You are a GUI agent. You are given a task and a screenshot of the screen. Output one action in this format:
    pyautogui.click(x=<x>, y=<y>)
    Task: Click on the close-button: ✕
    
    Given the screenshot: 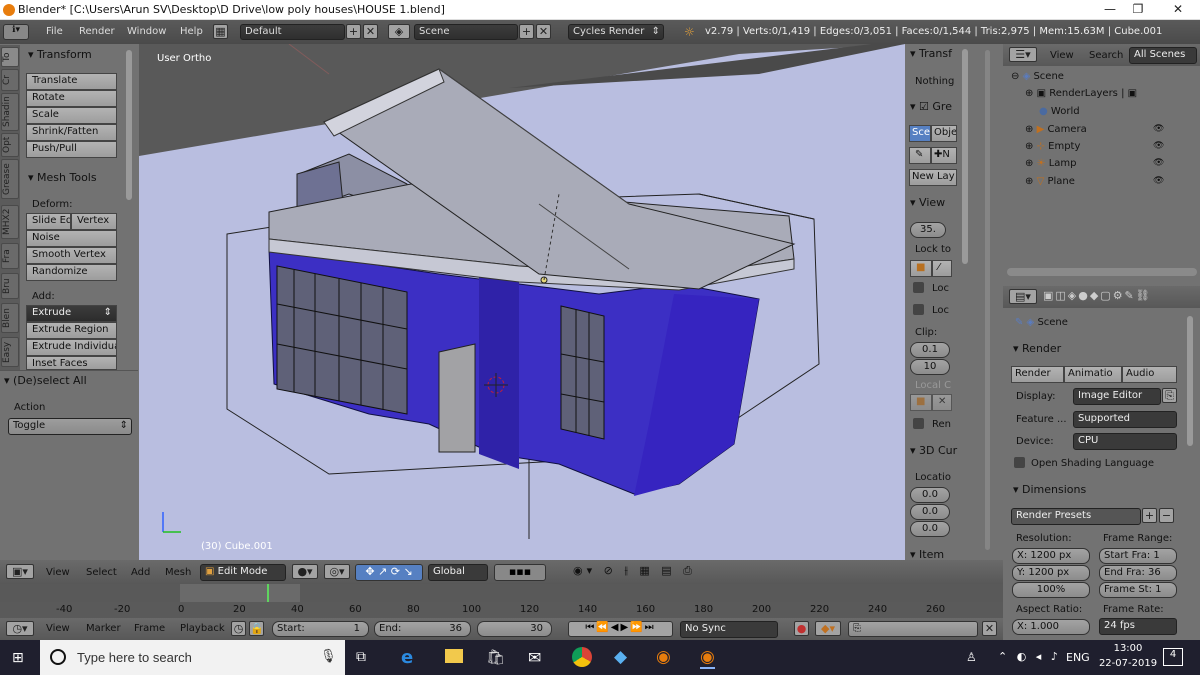 What is the action you would take?
    pyautogui.click(x=1178, y=10)
    